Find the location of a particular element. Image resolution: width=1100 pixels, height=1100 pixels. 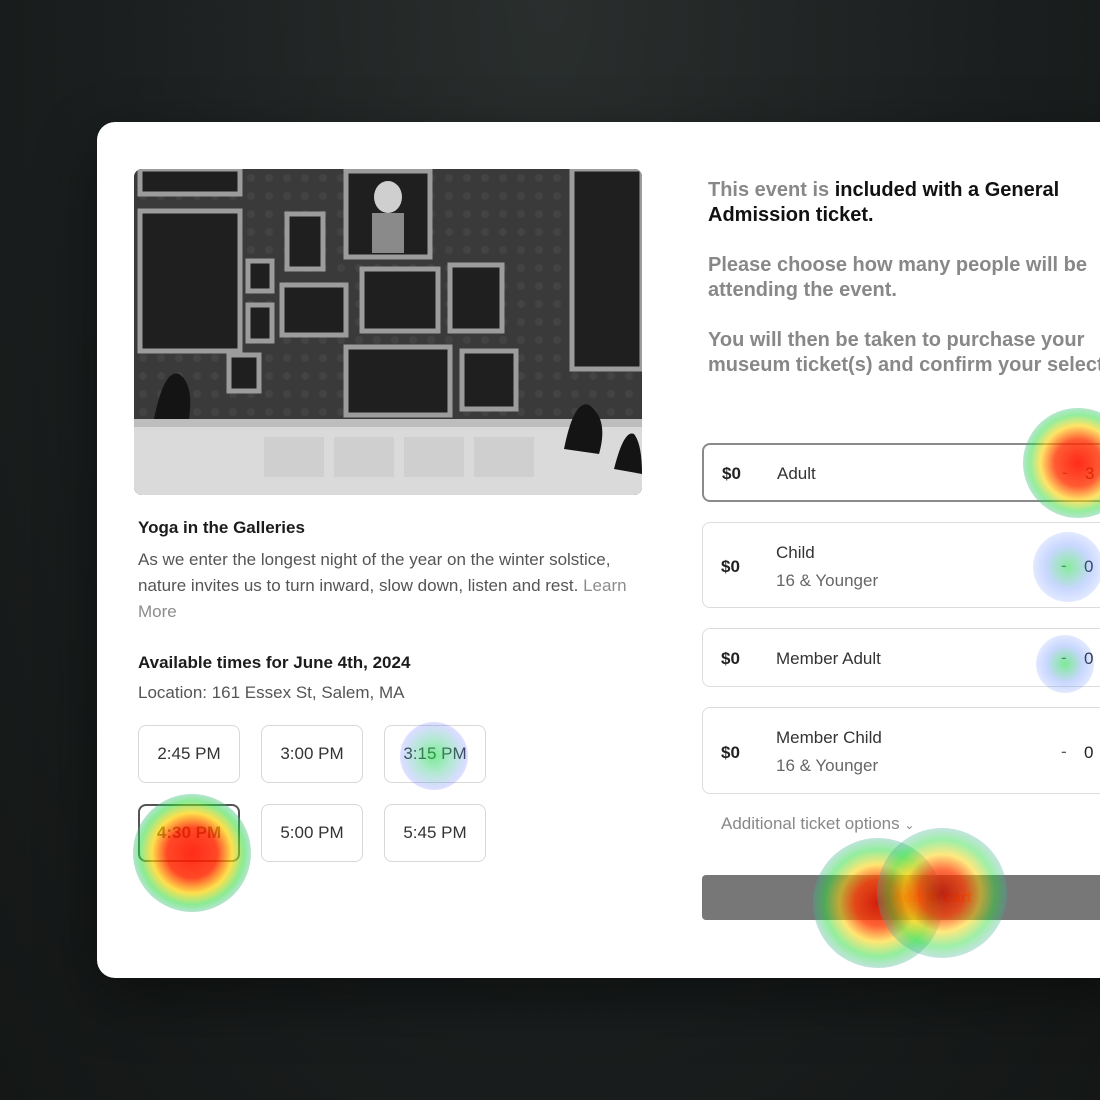

ticket-name: Child is located at coordinates (795, 552).